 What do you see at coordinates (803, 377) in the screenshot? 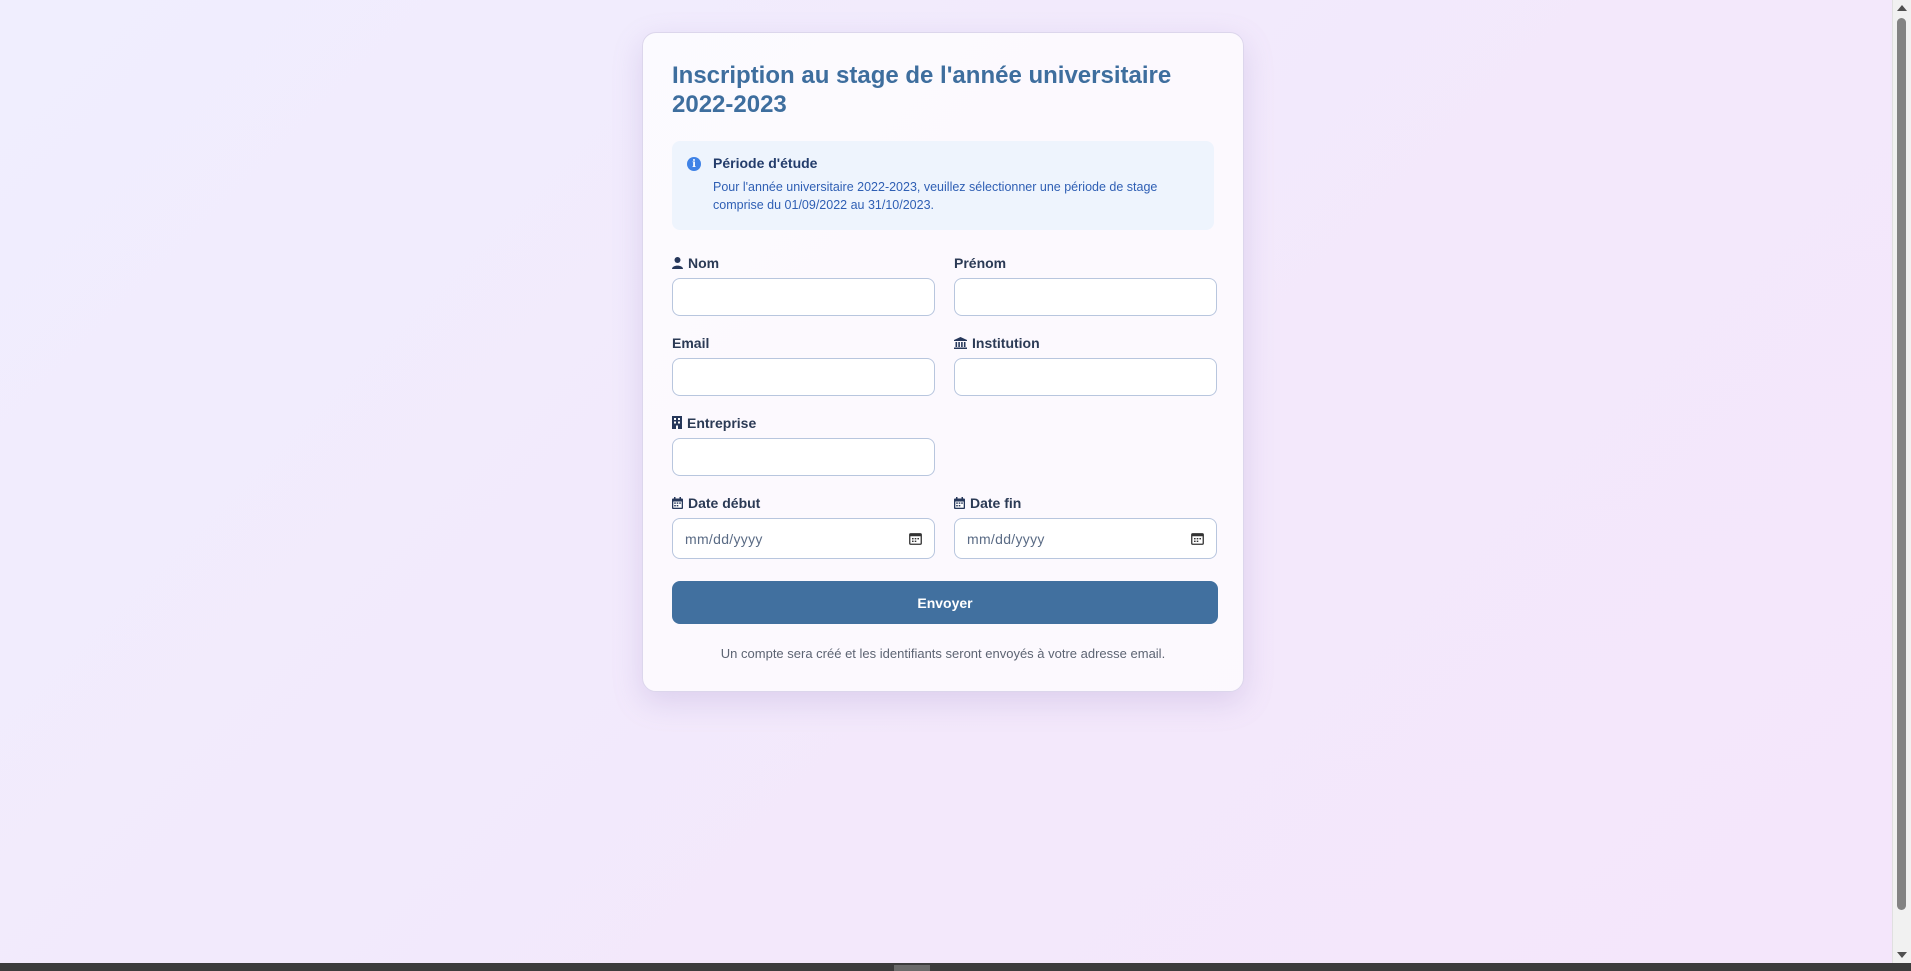
I see `email-input` at bounding box center [803, 377].